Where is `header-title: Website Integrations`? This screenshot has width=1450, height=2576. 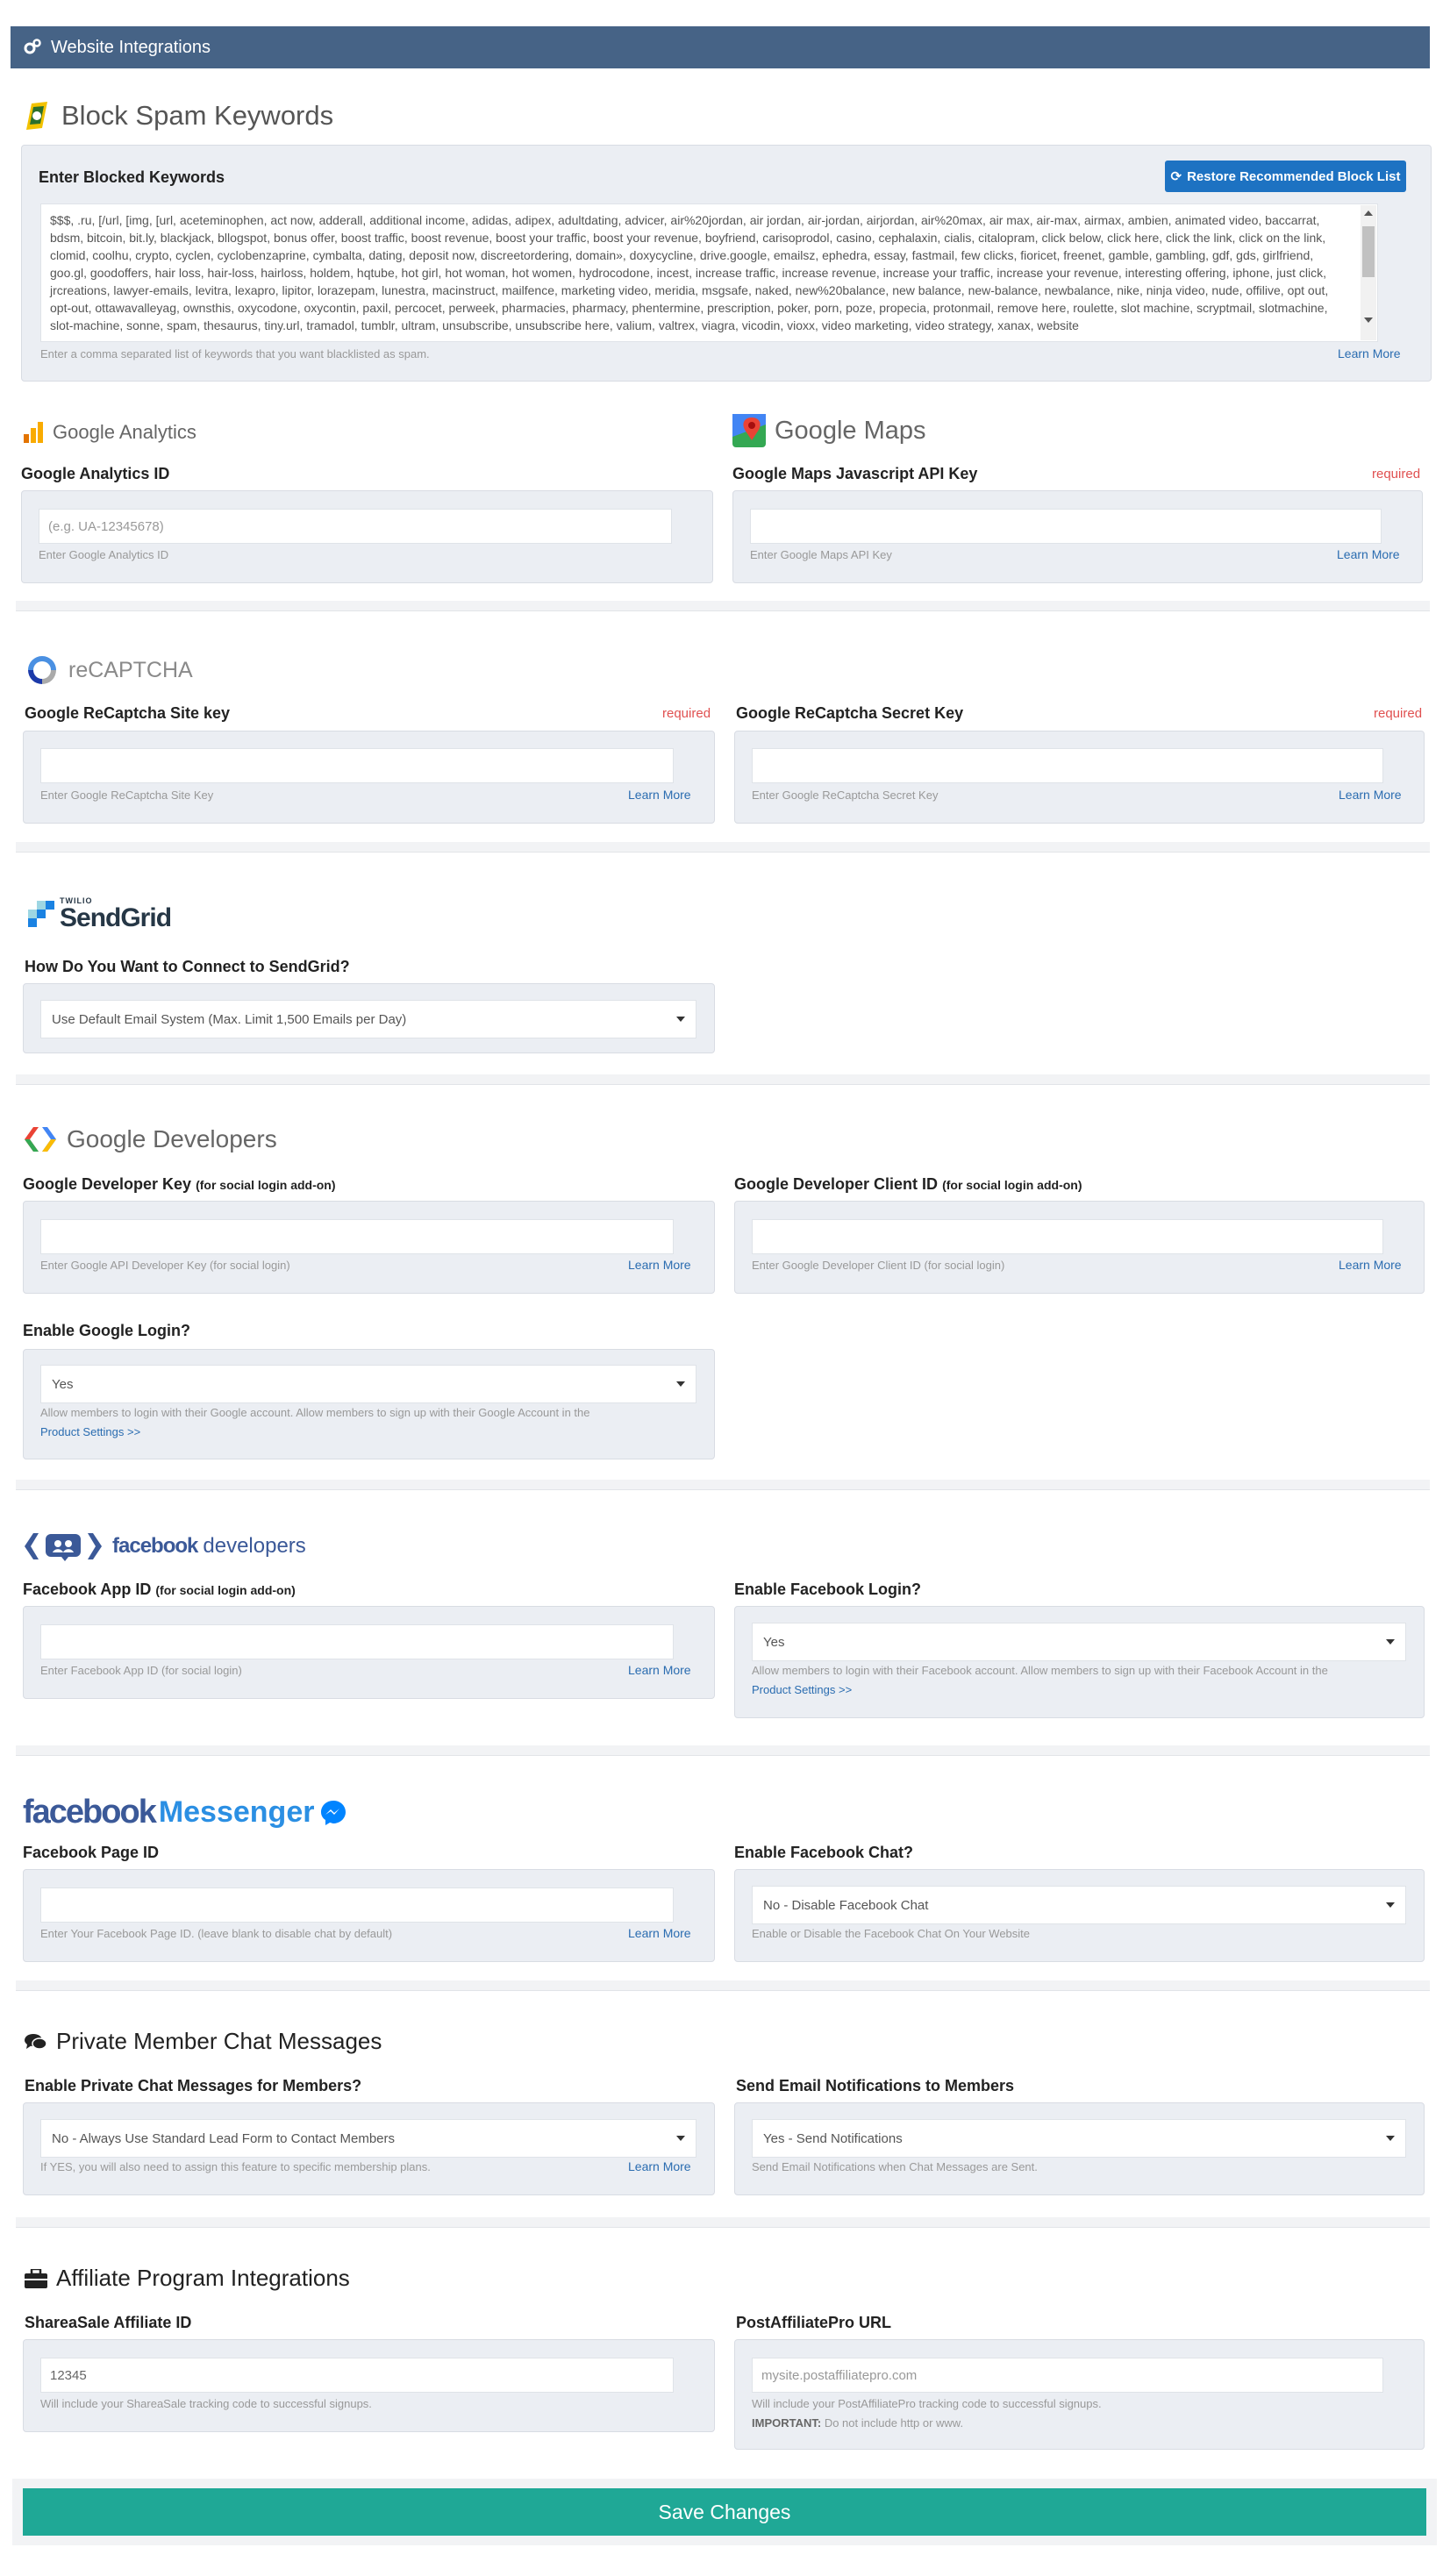
header-title: Website Integrations is located at coordinates (131, 47).